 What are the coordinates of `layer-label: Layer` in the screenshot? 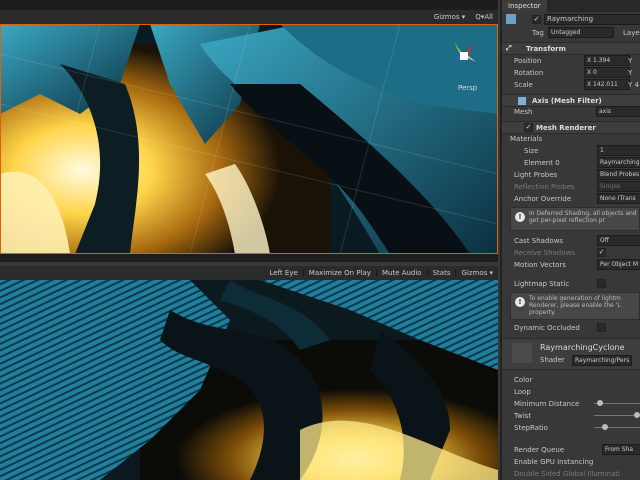 It's located at (631, 32).